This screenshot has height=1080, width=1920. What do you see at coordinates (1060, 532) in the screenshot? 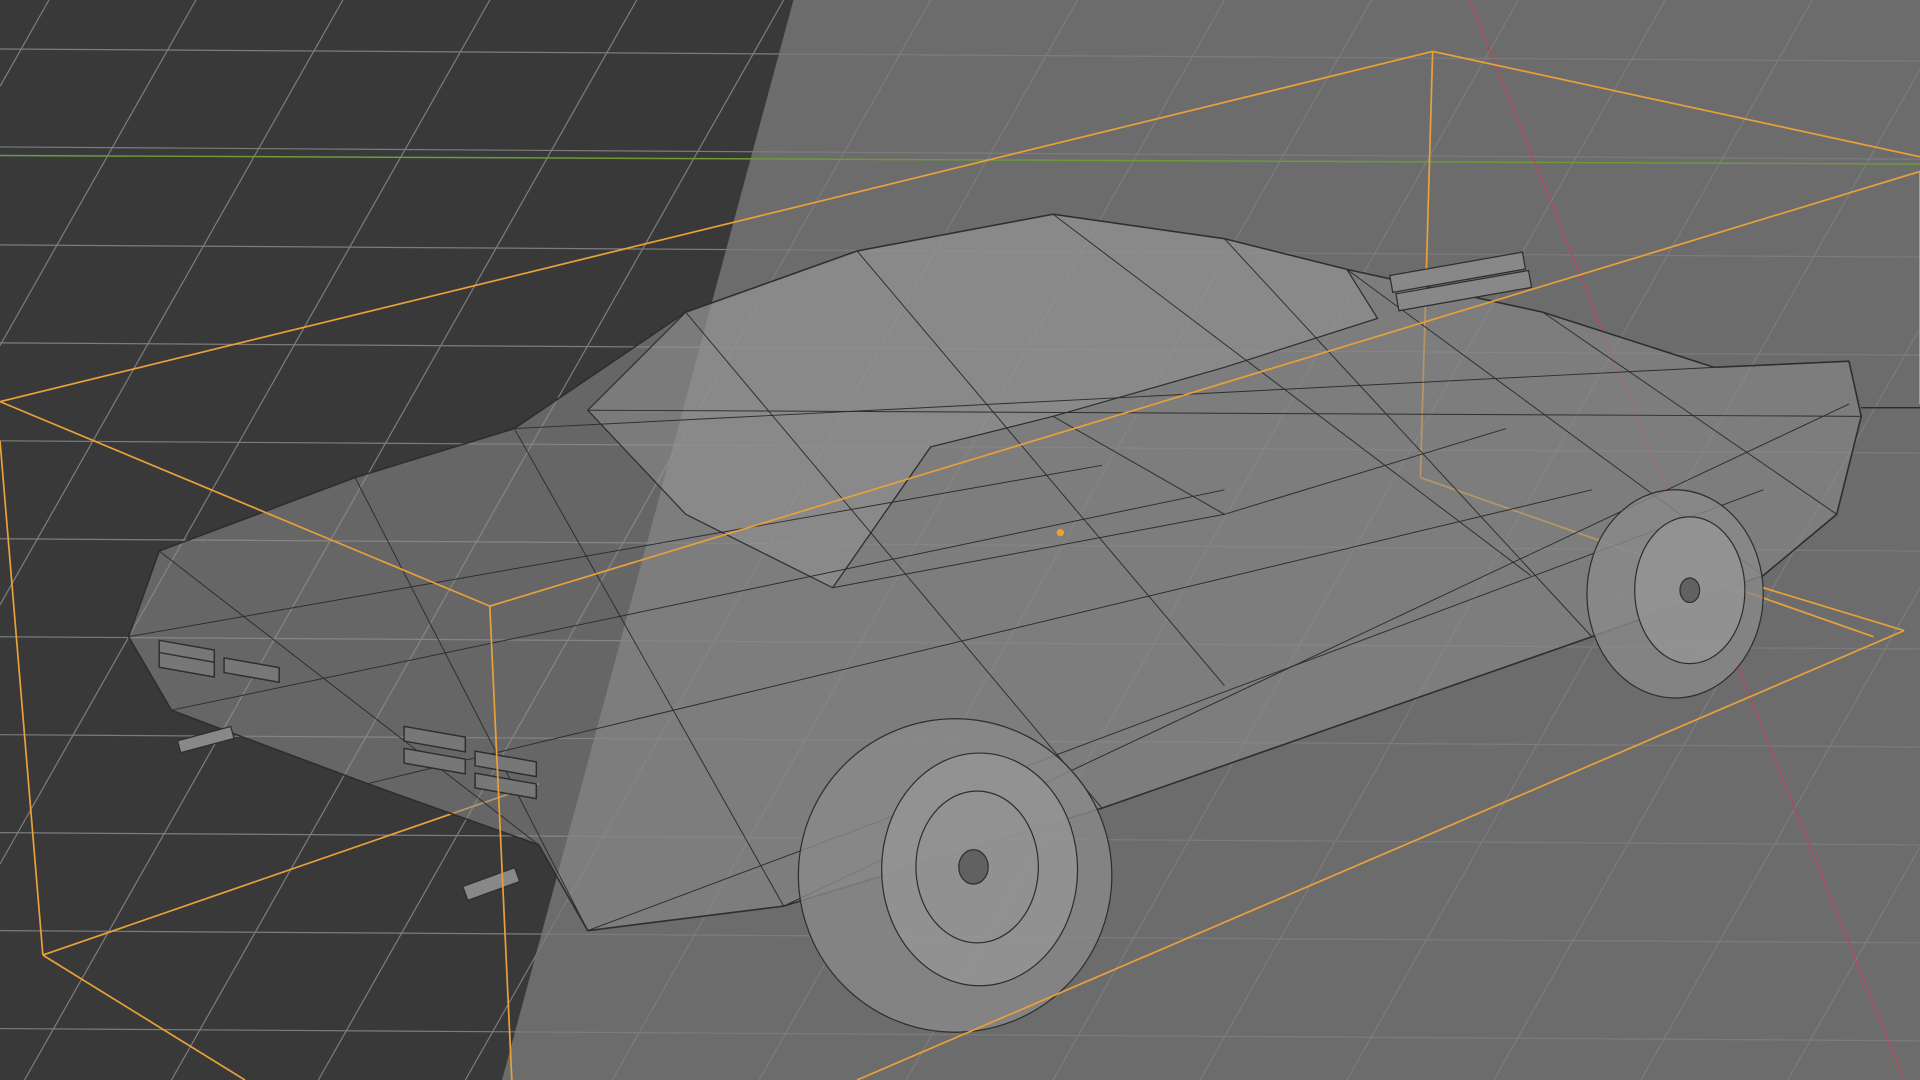
I see `origin-point-icon` at bounding box center [1060, 532].